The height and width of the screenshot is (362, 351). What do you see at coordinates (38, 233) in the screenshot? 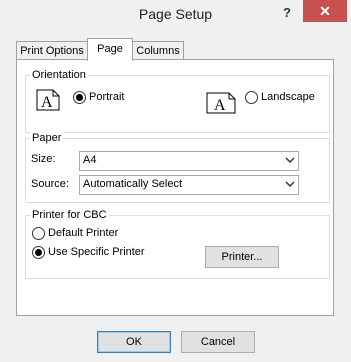
I see `default-printer-radio` at bounding box center [38, 233].